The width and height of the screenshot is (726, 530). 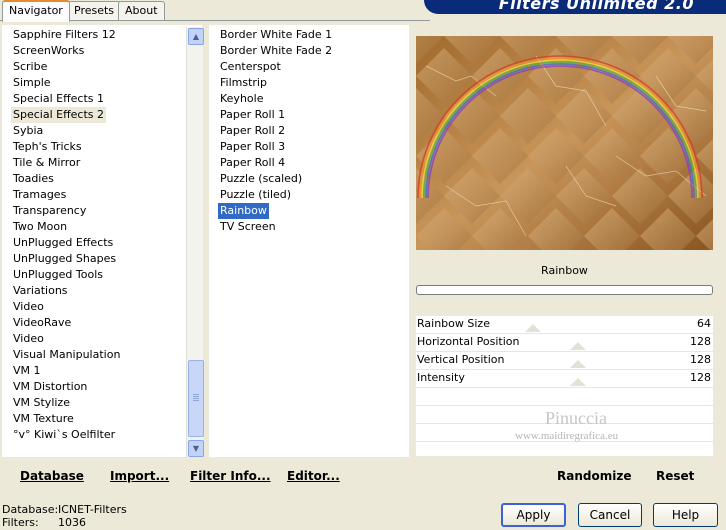 What do you see at coordinates (27, 371) in the screenshot?
I see `category-item: VM 1` at bounding box center [27, 371].